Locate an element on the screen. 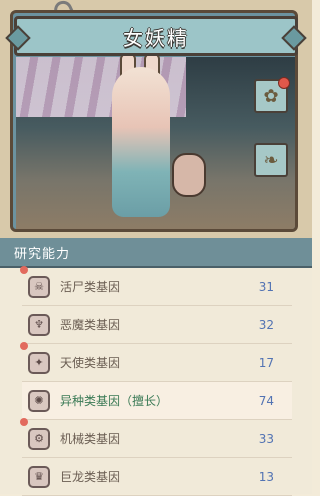  equipment-slot-bird: ❧ is located at coordinates (271, 160).